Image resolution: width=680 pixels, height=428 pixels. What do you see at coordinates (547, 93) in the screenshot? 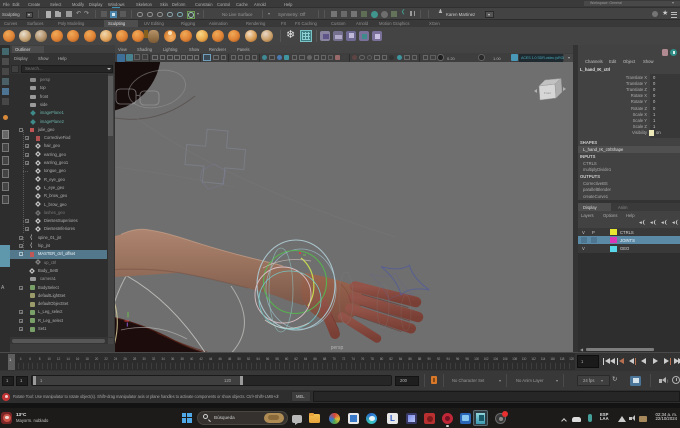
I see `svg-text: Front` at bounding box center [547, 93].